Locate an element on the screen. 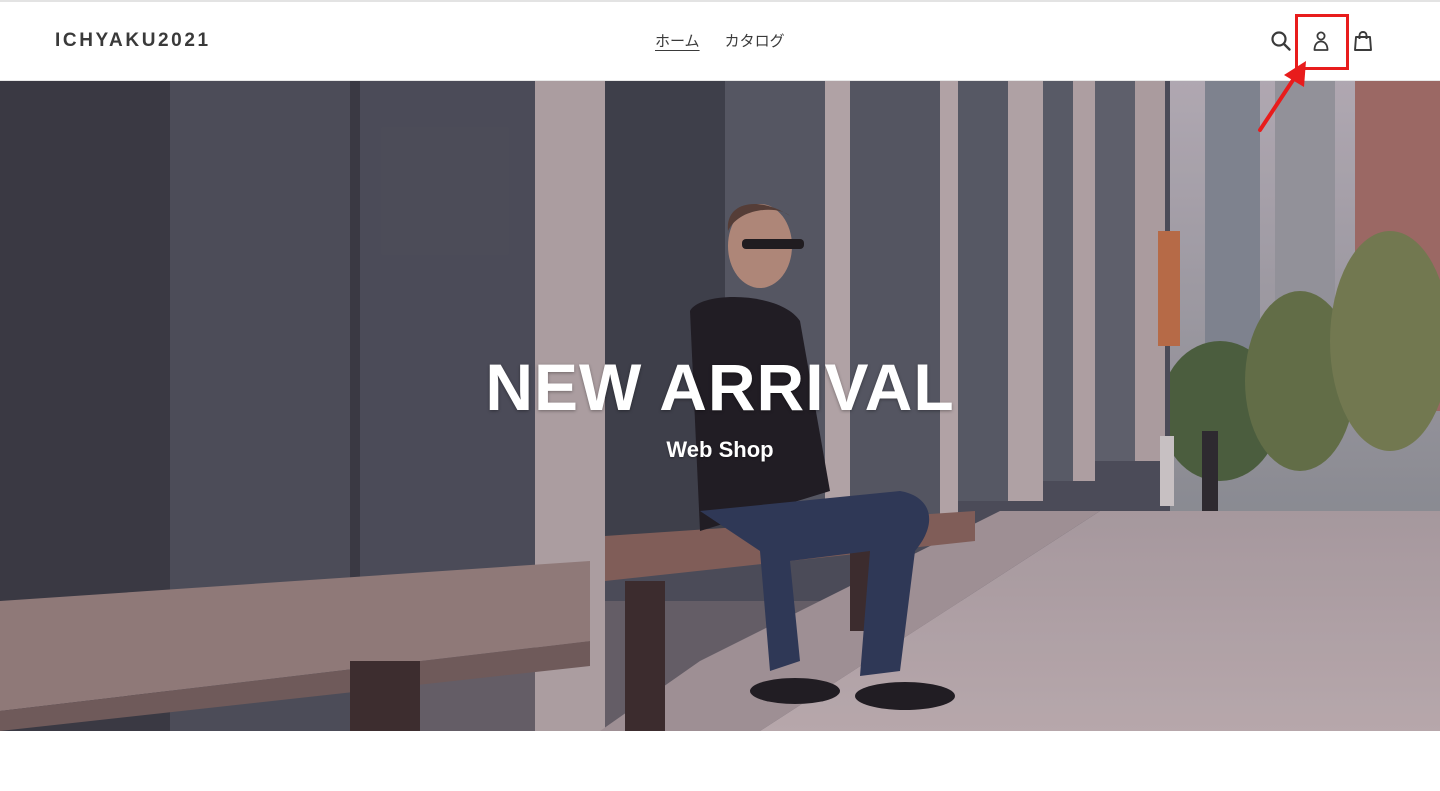  cart-icon is located at coordinates (1363, 41).